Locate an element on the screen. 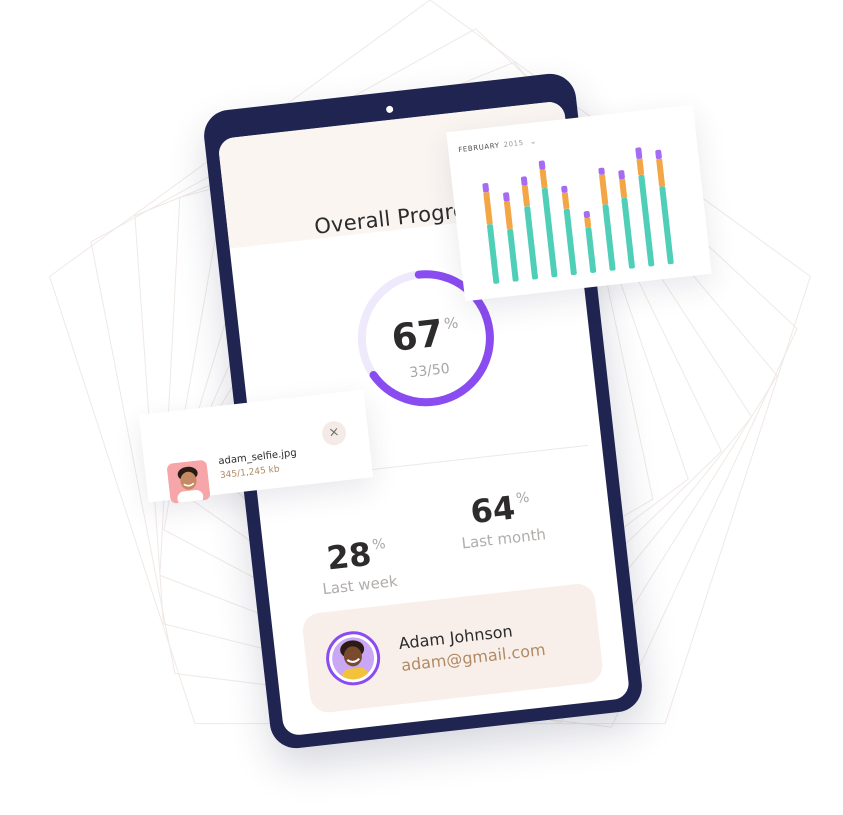  camera-dot is located at coordinates (389, 109).